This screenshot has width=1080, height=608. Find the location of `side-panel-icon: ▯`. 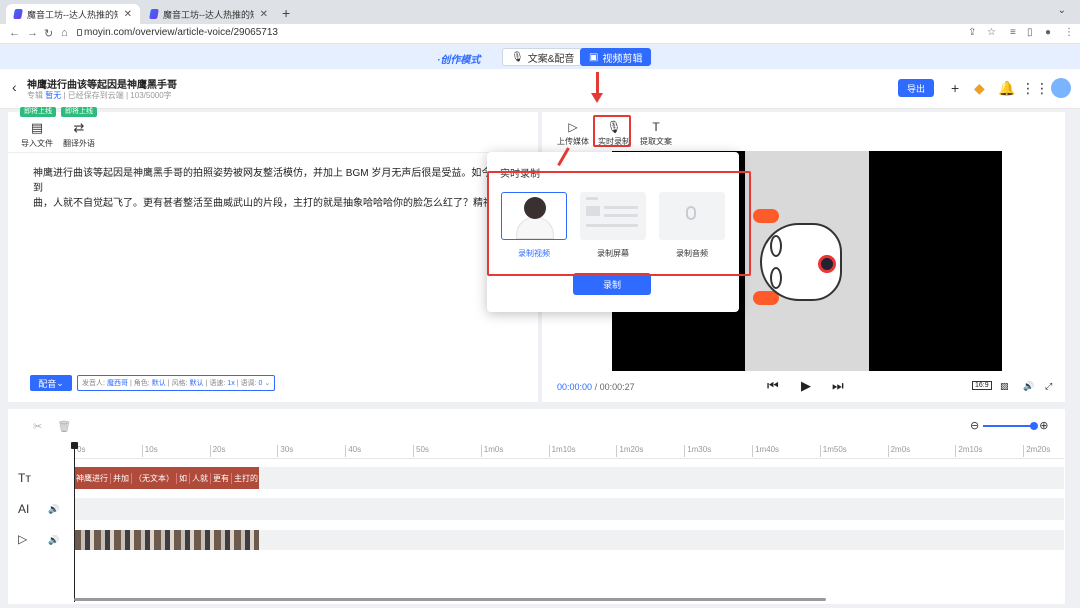

side-panel-icon: ▯ is located at coordinates (1030, 32).